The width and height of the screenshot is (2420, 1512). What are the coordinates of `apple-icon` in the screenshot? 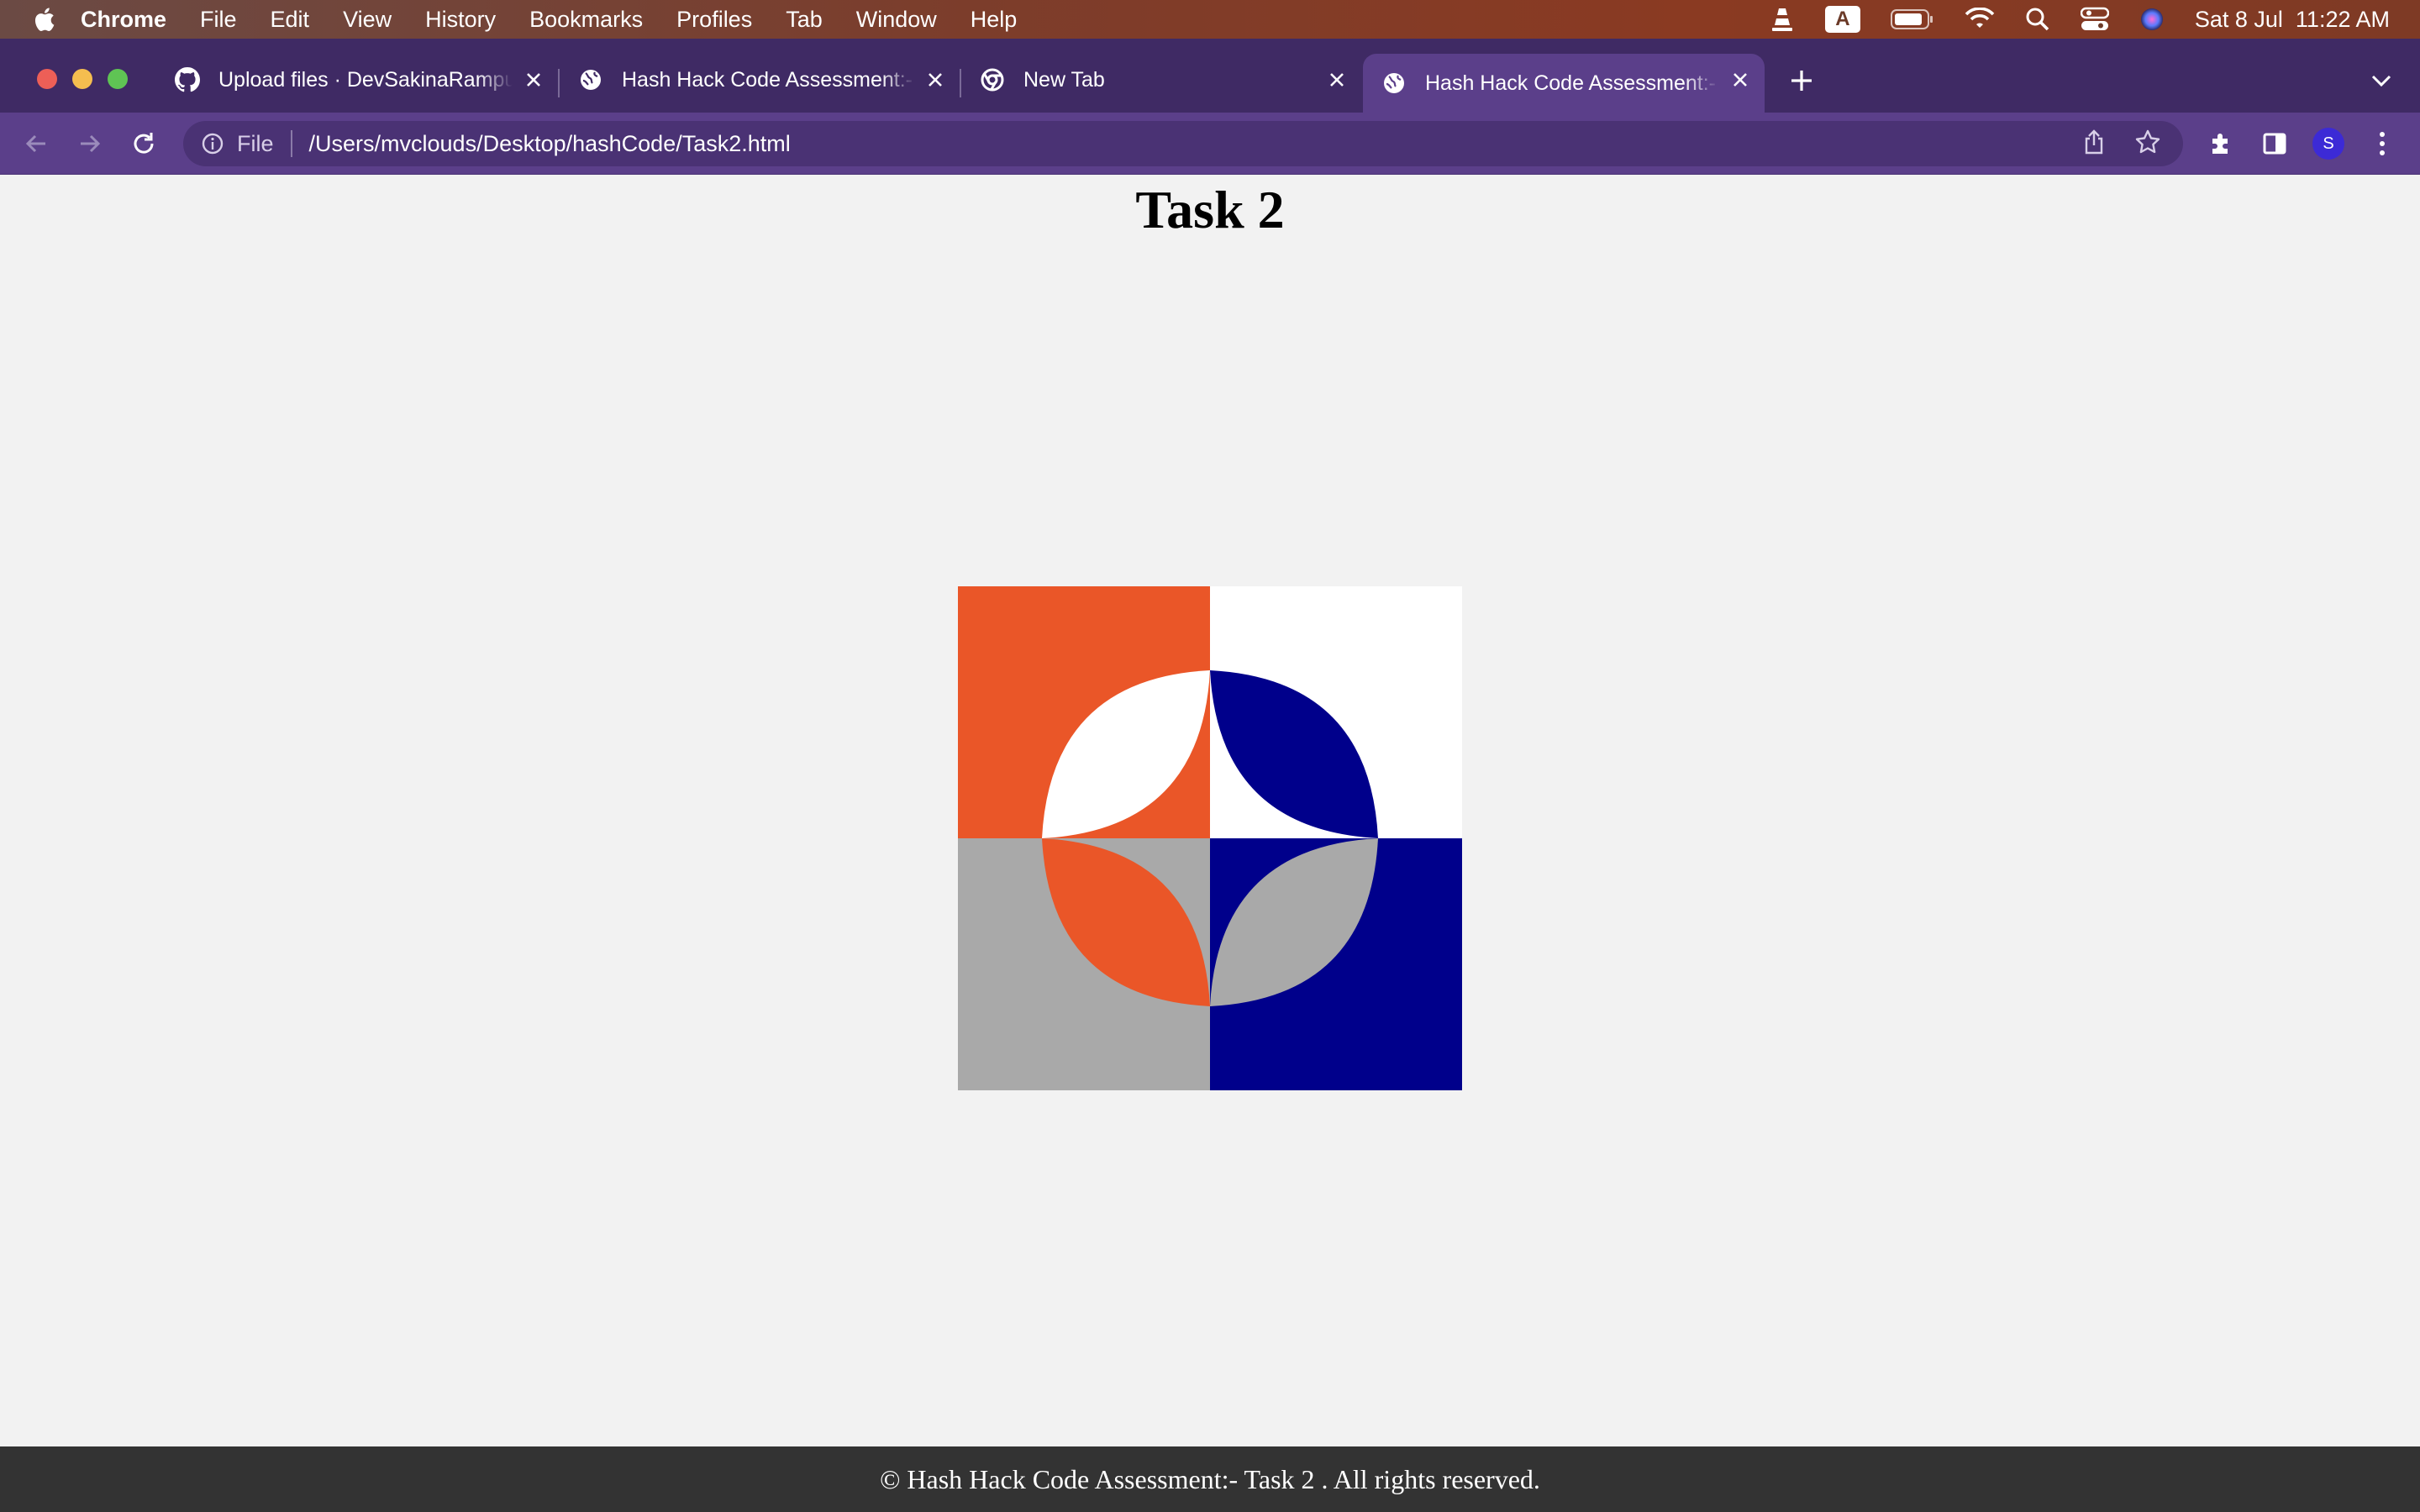 It's located at (43, 19).